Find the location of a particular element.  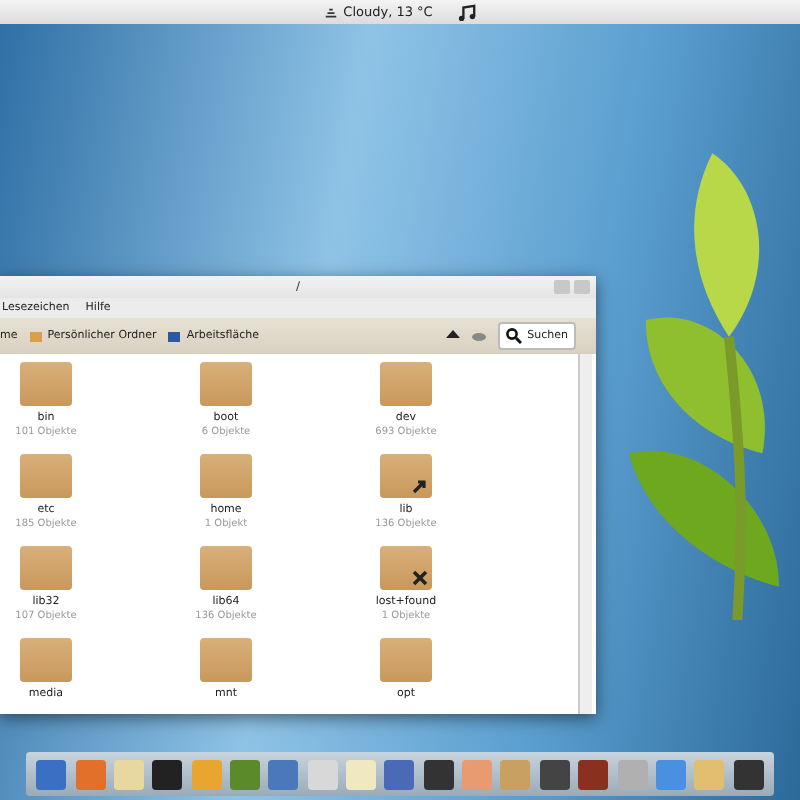

close-button is located at coordinates (582, 287).